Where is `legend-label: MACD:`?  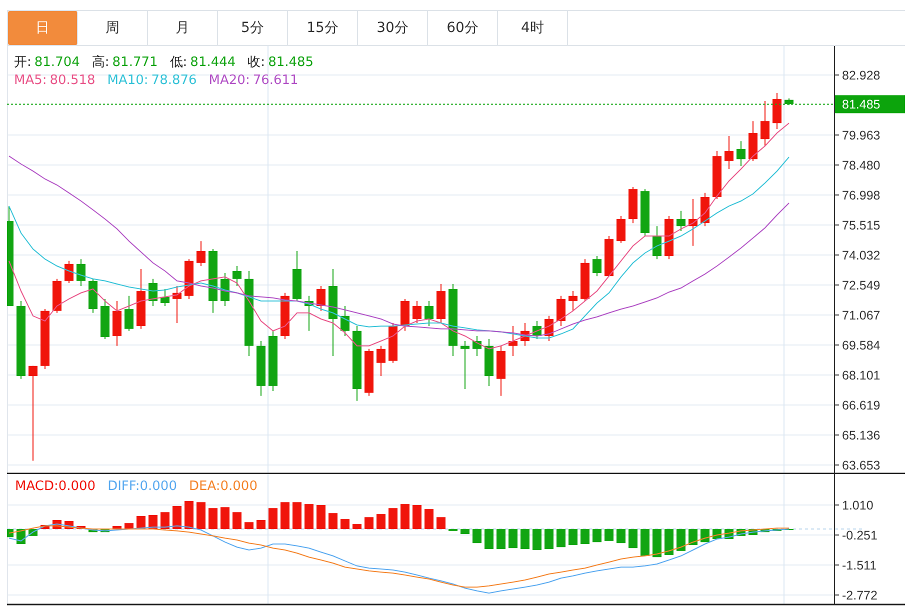
legend-label: MACD: is located at coordinates (36, 486).